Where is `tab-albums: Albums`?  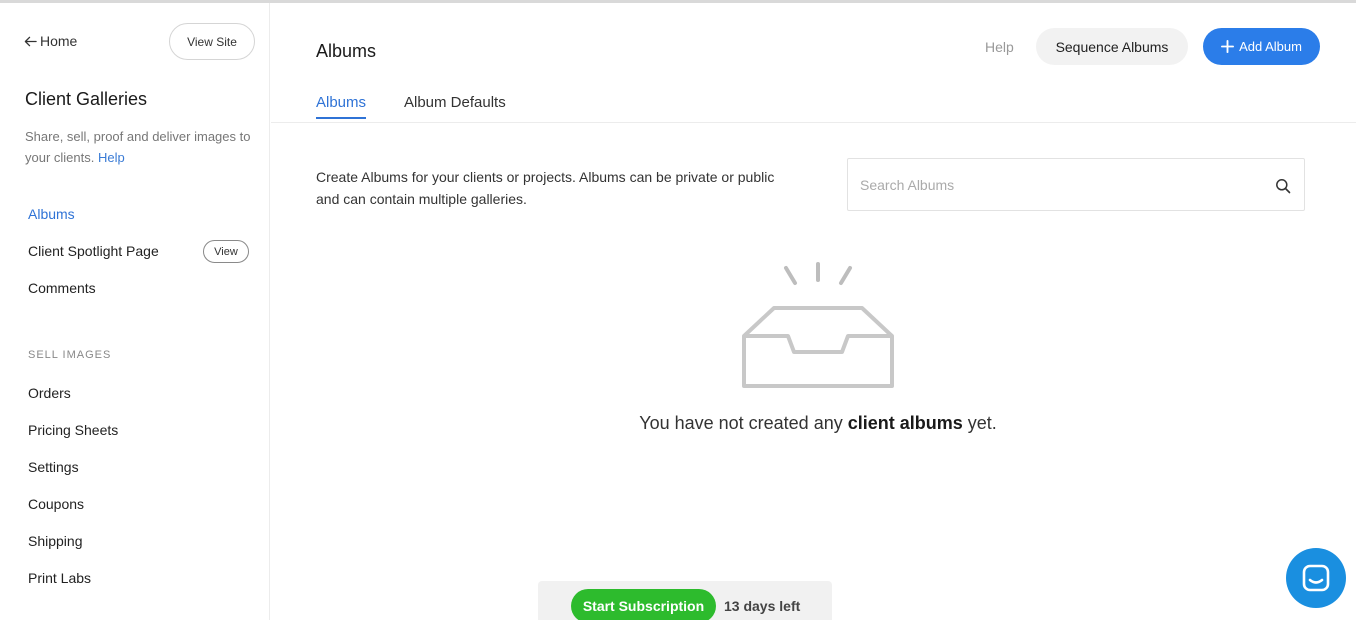 tab-albums: Albums is located at coordinates (341, 106).